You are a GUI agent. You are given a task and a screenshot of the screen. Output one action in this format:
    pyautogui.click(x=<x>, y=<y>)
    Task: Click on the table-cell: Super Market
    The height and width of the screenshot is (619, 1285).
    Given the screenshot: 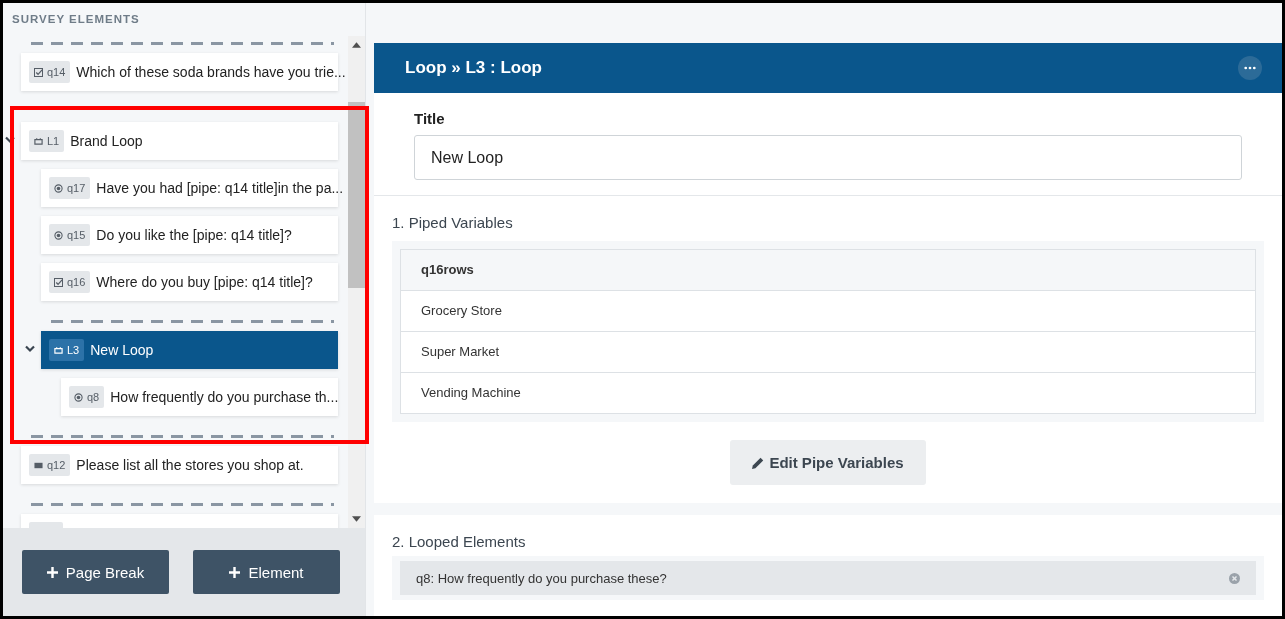 What is the action you would take?
    pyautogui.click(x=828, y=352)
    